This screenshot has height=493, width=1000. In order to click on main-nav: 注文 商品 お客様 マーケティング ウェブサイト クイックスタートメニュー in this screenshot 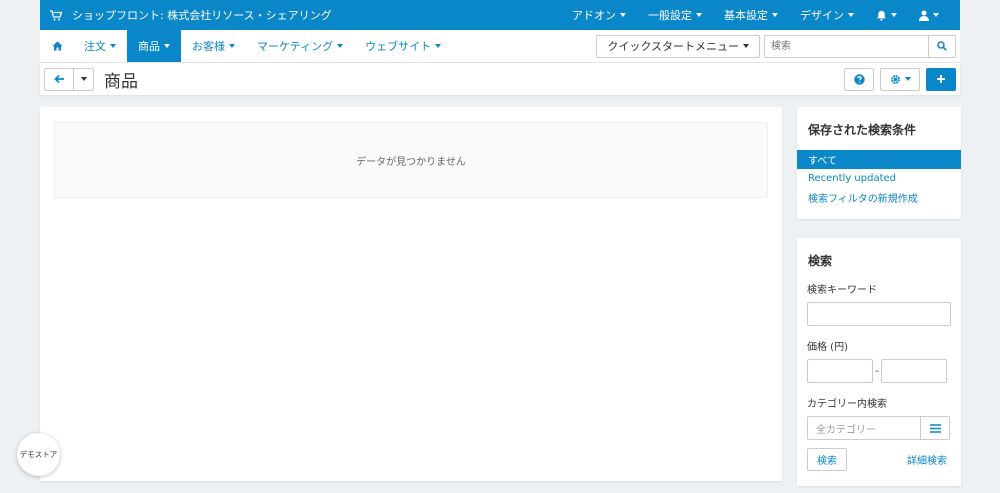, I will do `click(500, 46)`.